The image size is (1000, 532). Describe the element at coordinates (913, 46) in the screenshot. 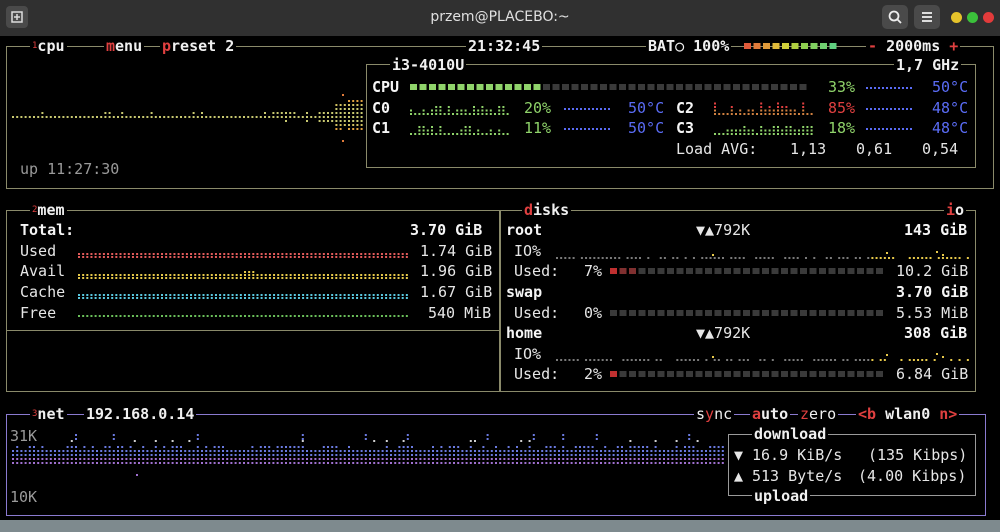

I see `cpu-interval: - 2000ms +` at that location.